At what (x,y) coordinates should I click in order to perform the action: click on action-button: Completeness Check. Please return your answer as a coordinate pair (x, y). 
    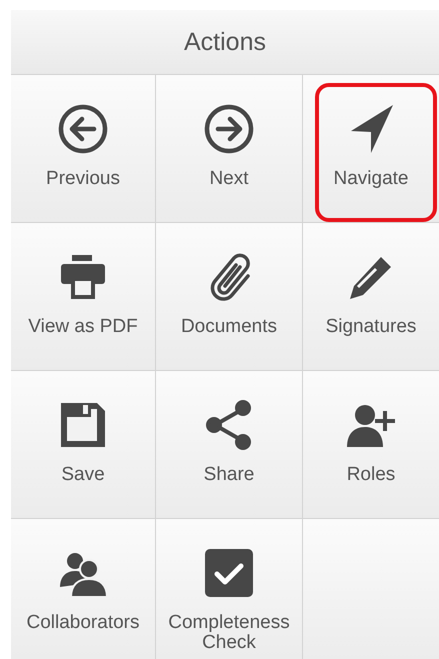
    Looking at the image, I should click on (229, 589).